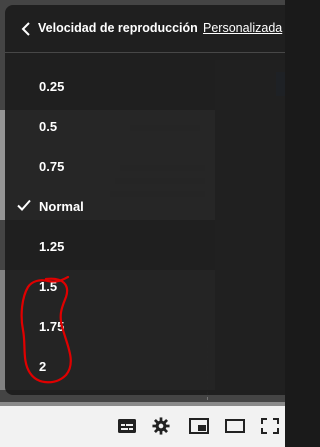 The width and height of the screenshot is (320, 447). I want to click on speed-option-0-25: 0.25, so click(145, 87).